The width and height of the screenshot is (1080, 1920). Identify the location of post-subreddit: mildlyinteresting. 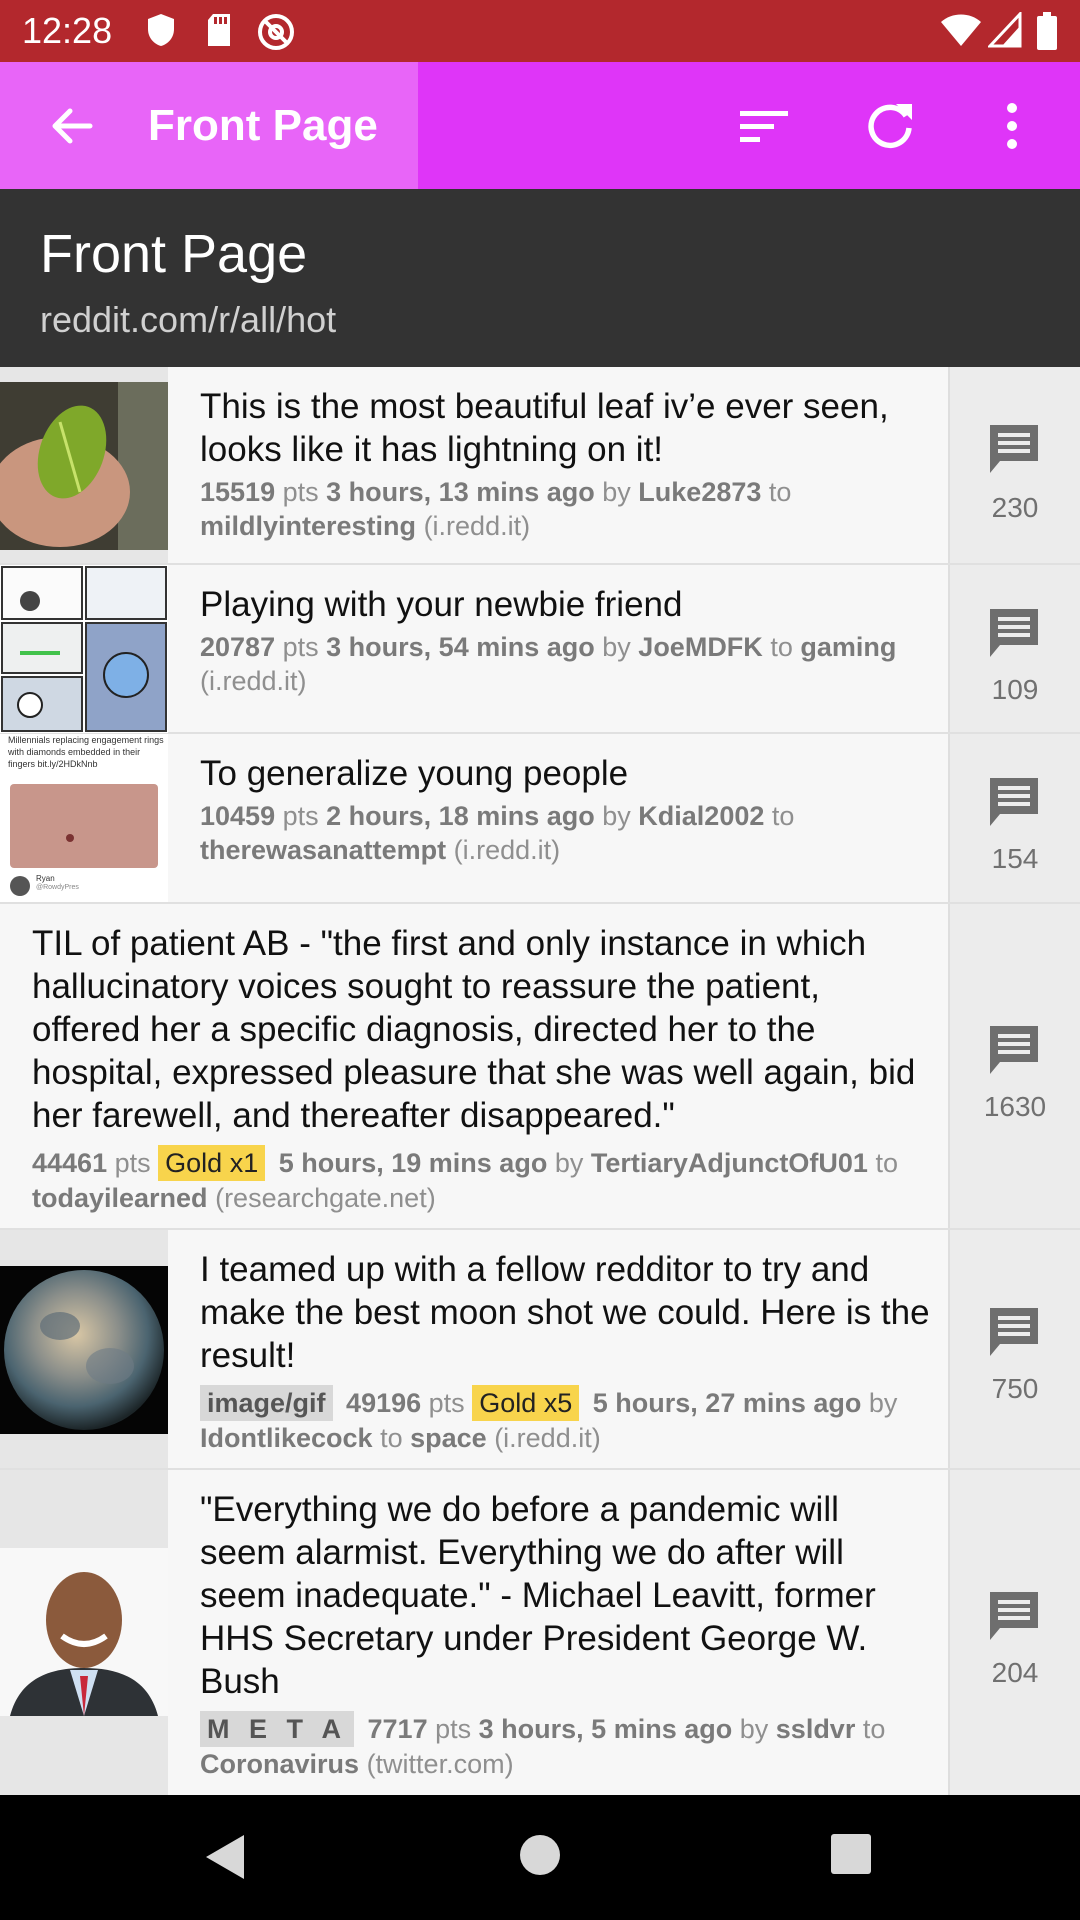
(308, 526).